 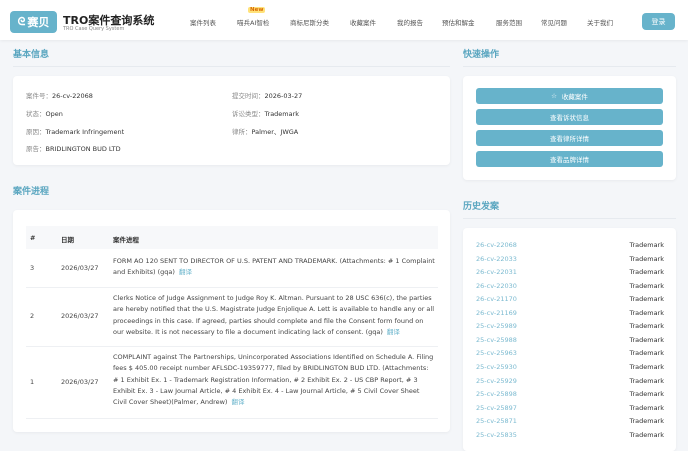 What do you see at coordinates (570, 272) in the screenshot?
I see `history-item: 26-cv-22031 Trademark` at bounding box center [570, 272].